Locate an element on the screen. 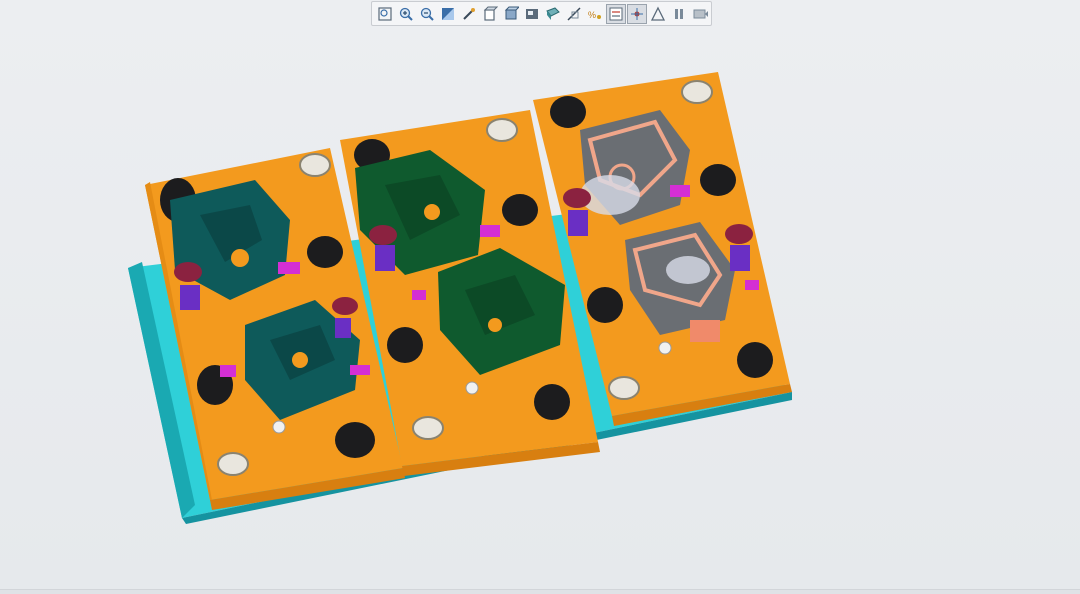  zoom-fit-icon is located at coordinates (385, 13).